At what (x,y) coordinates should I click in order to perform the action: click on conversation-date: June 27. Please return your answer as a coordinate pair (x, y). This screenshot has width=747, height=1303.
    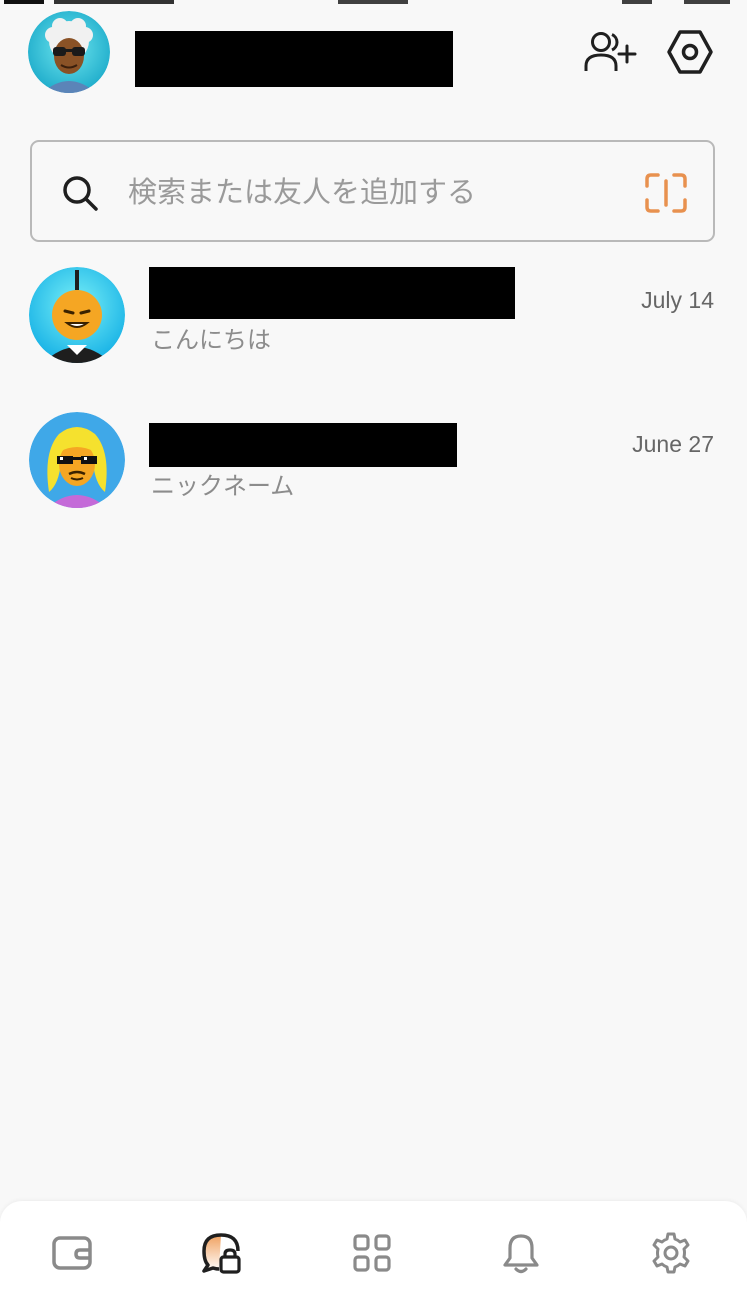
    Looking at the image, I should click on (673, 444).